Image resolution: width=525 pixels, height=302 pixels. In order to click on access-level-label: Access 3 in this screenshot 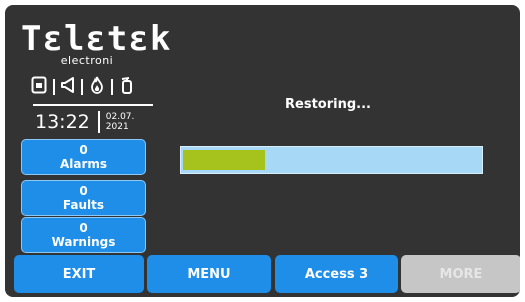, I will do `click(336, 274)`.